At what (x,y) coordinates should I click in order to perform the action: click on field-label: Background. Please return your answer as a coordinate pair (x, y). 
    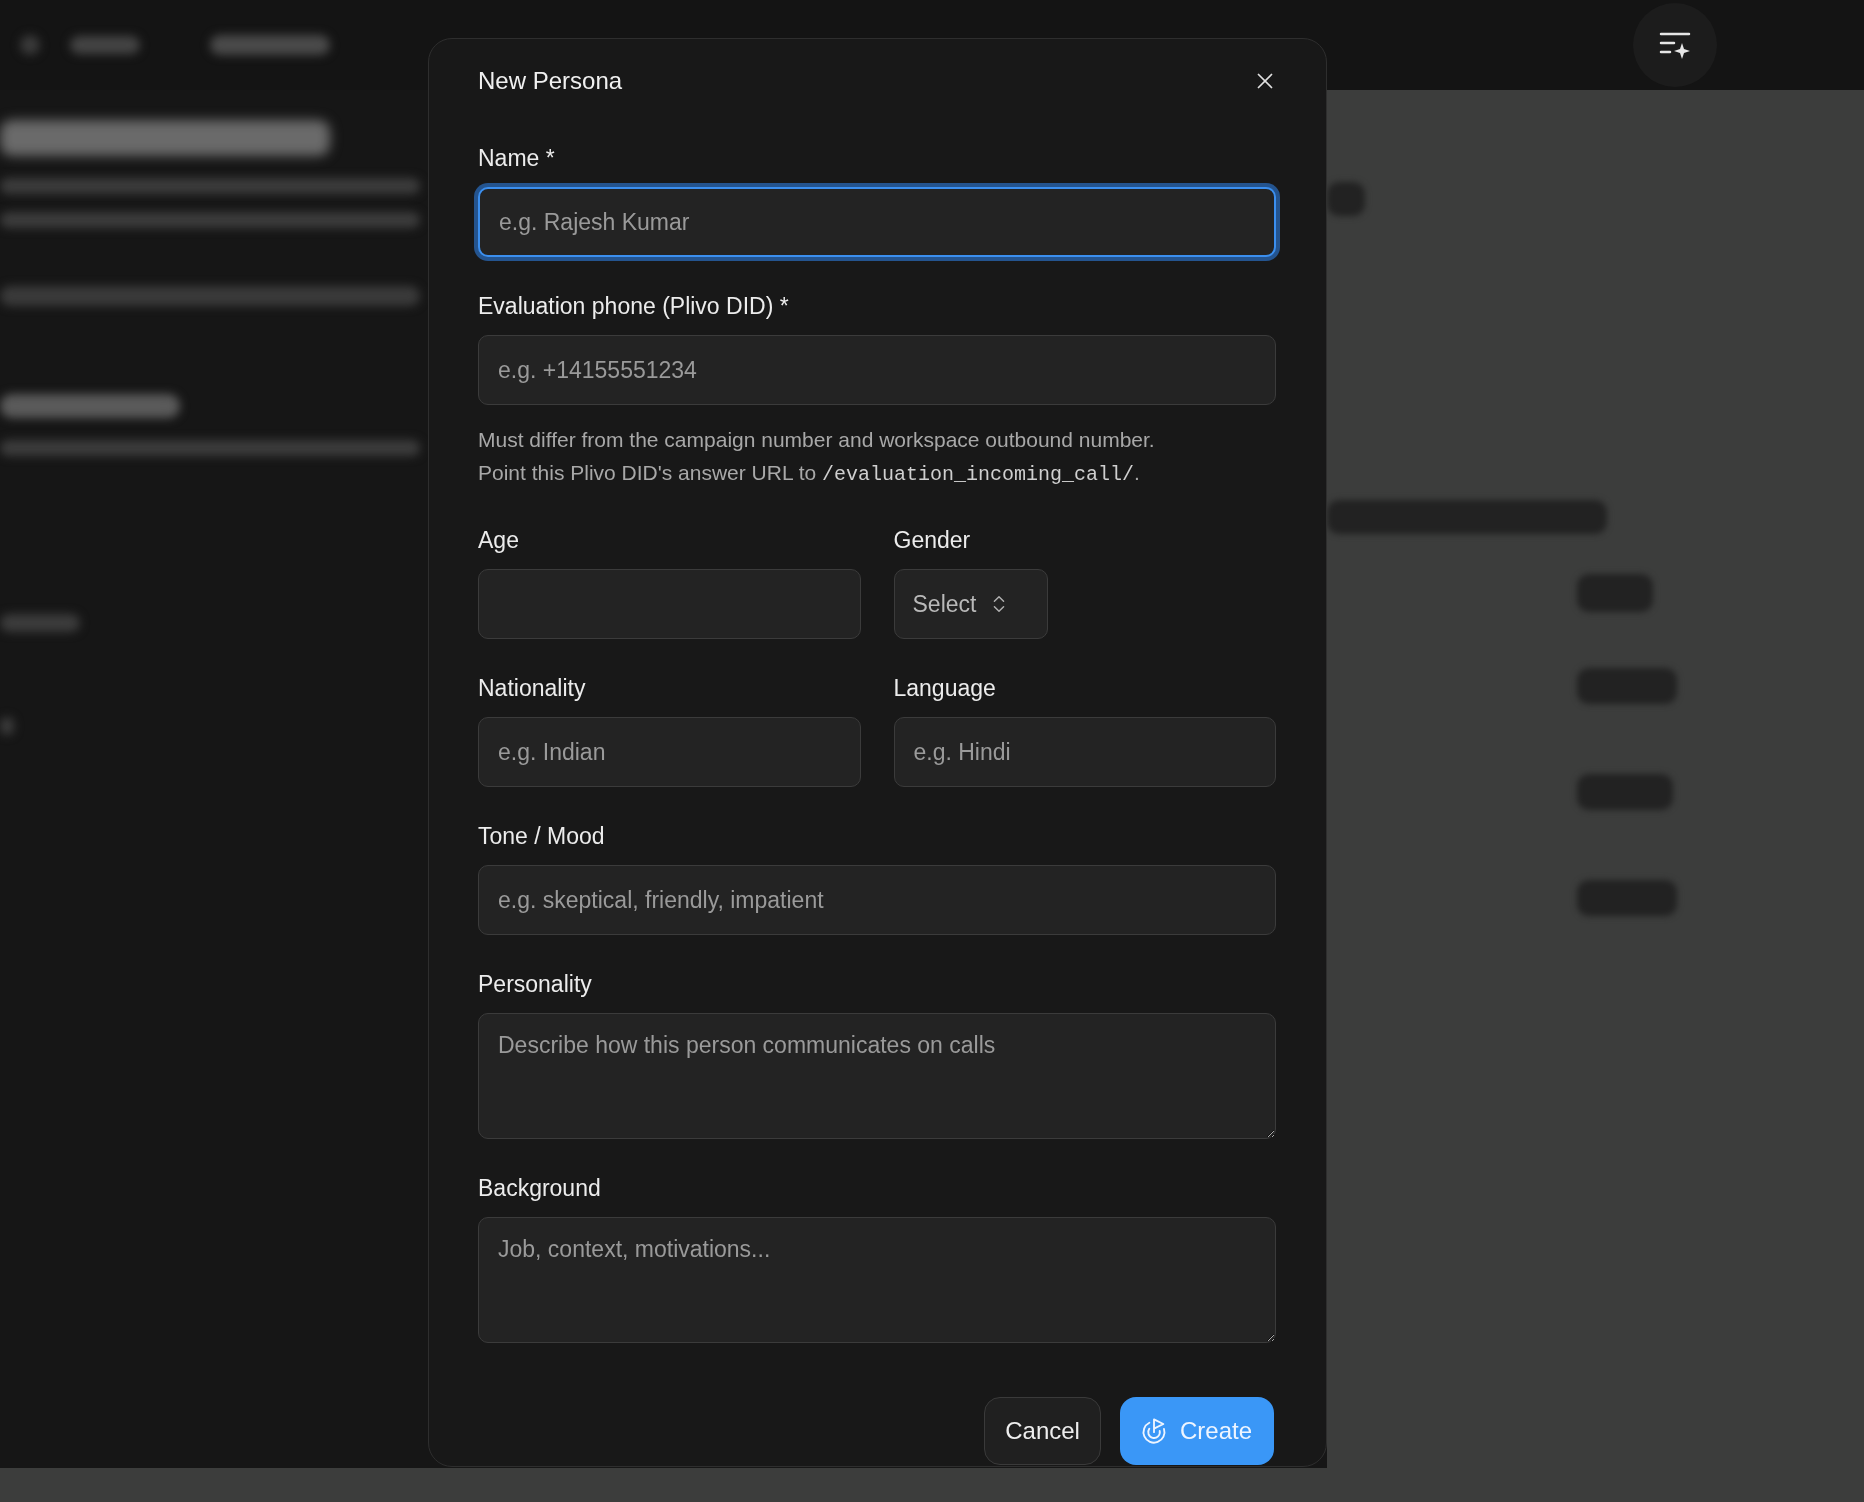
    Looking at the image, I should click on (540, 1188).